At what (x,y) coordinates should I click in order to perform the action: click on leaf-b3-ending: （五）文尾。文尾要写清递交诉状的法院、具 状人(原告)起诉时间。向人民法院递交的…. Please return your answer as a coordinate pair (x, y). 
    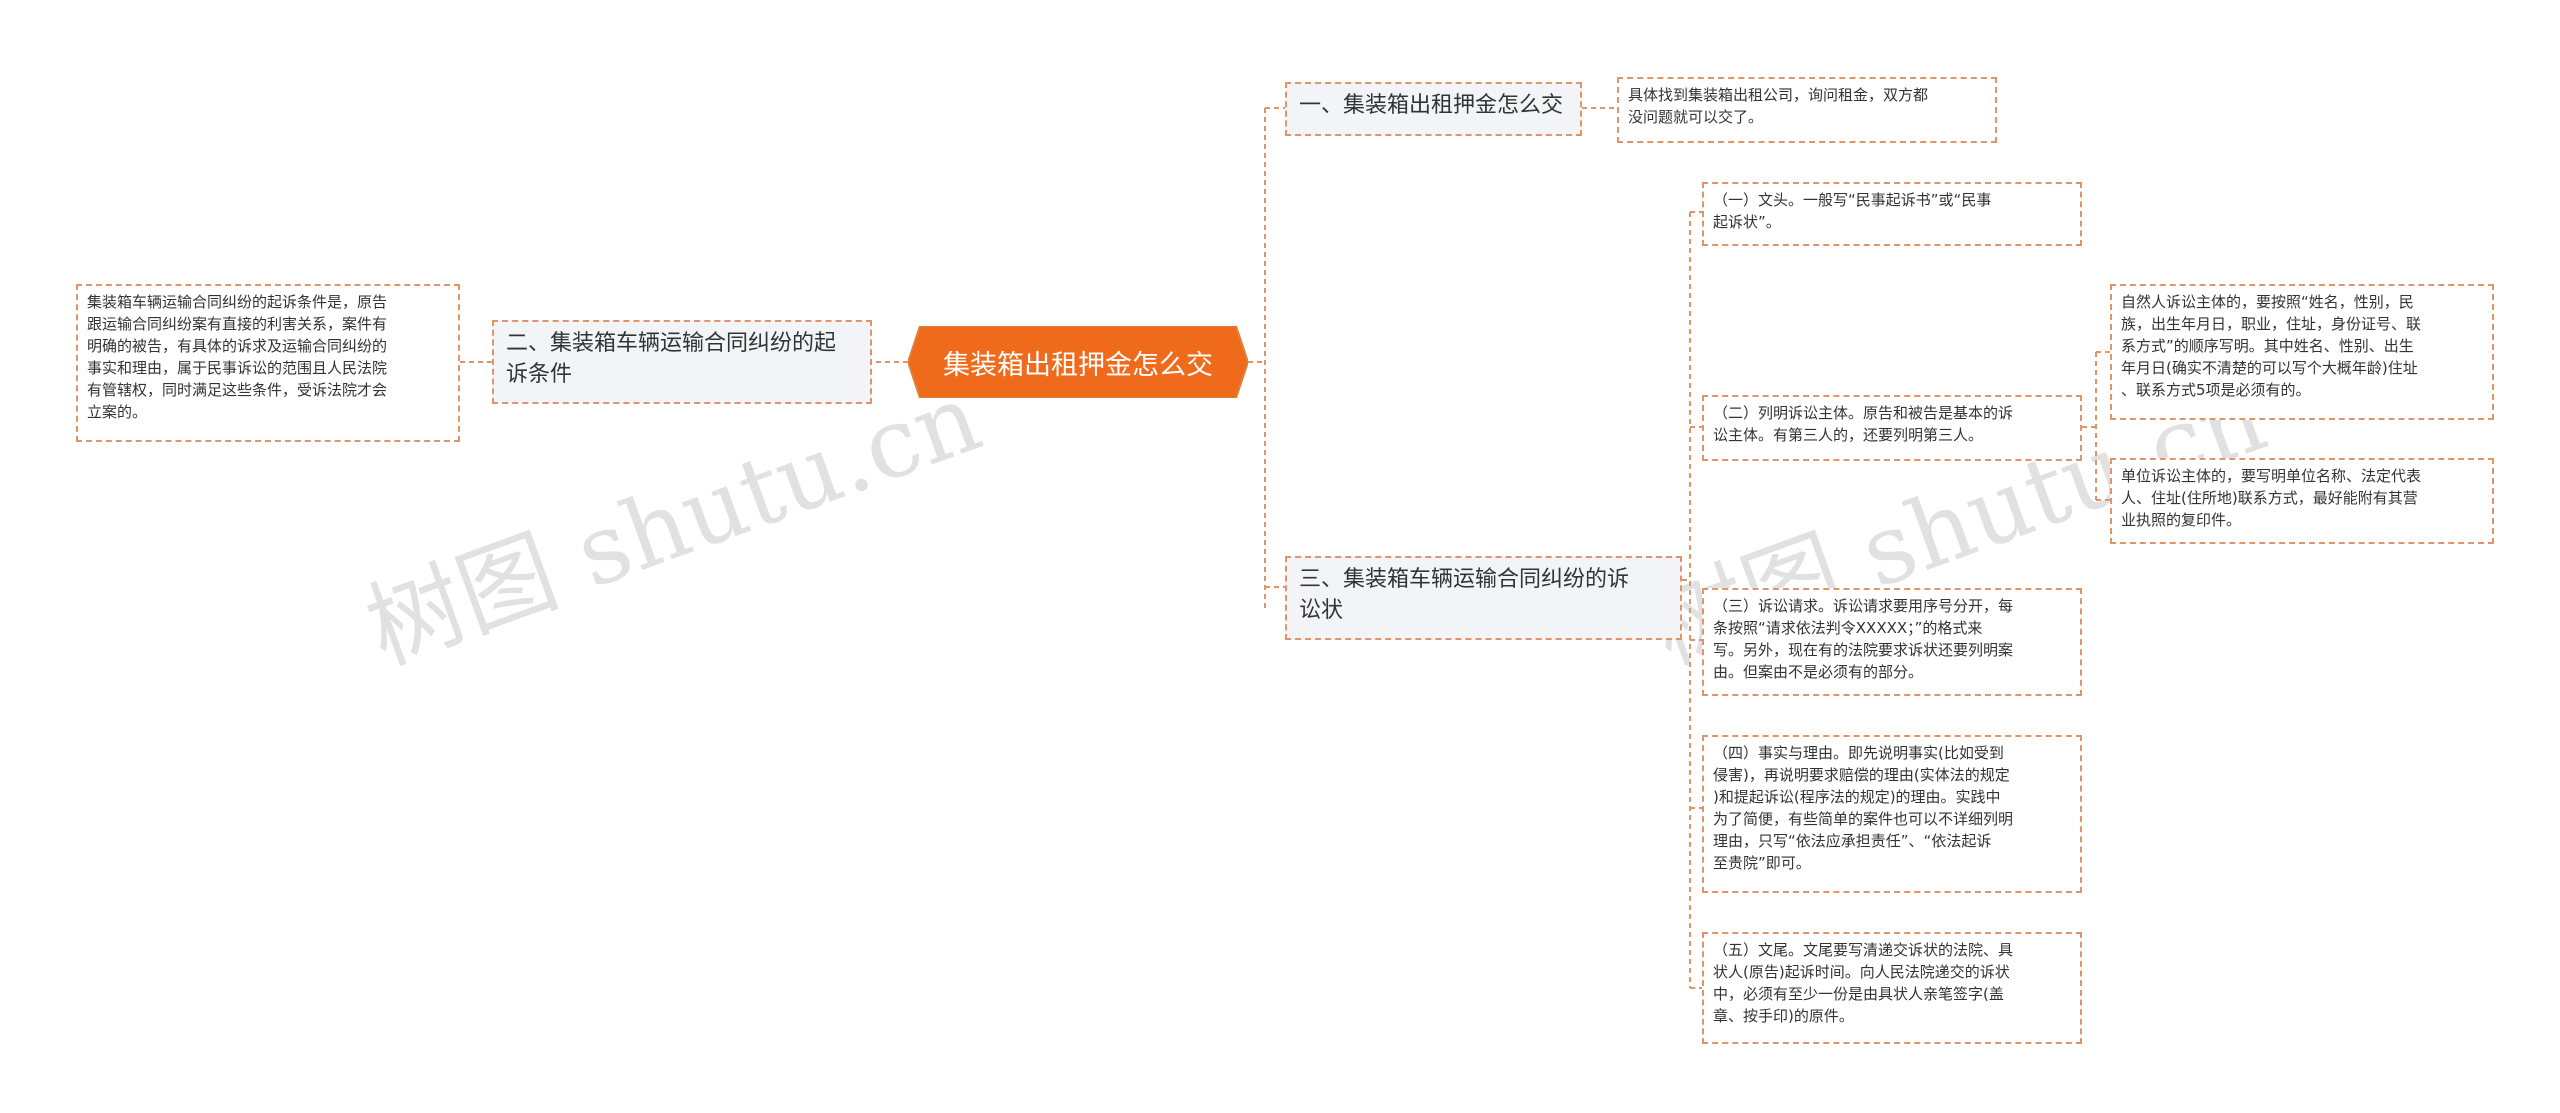
    Looking at the image, I should click on (1892, 988).